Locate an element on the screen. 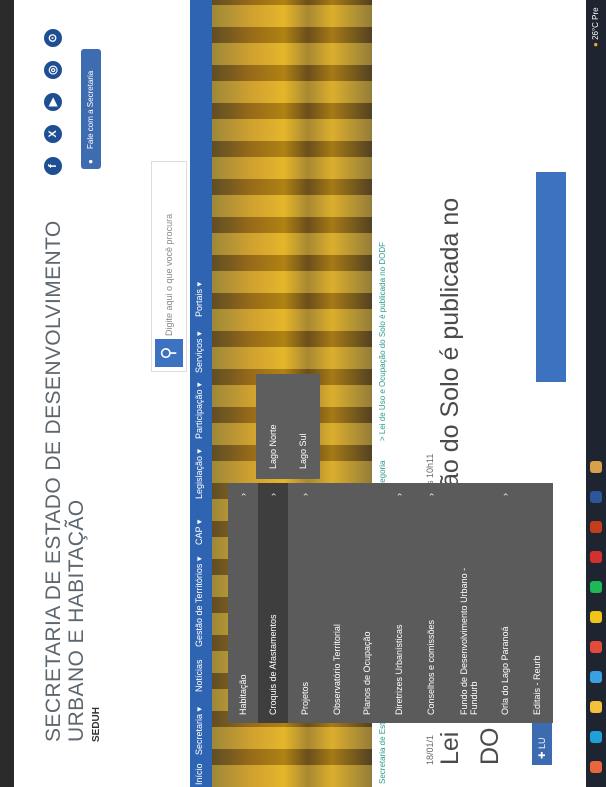 The height and width of the screenshot is (787, 606). firefox-icon is located at coordinates (596, 767).